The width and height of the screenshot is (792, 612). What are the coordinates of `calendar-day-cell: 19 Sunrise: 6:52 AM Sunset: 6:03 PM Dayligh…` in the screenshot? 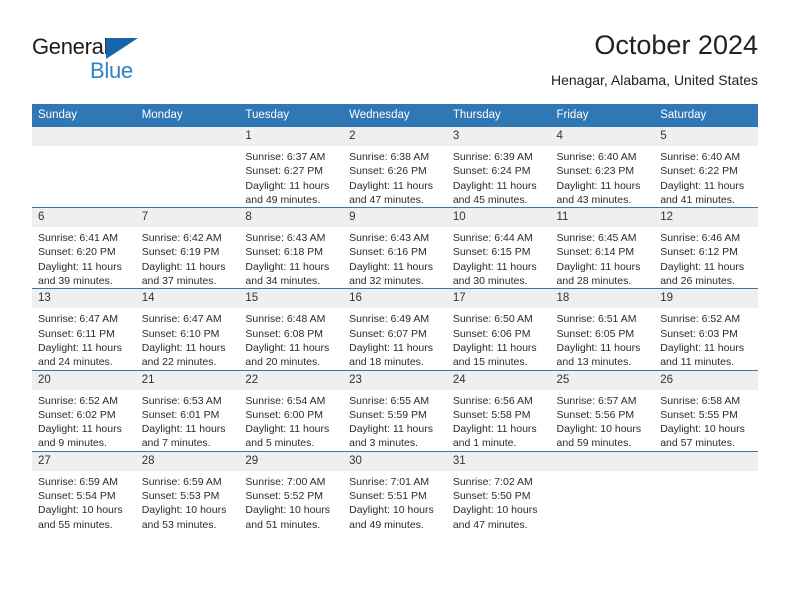 It's located at (706, 329).